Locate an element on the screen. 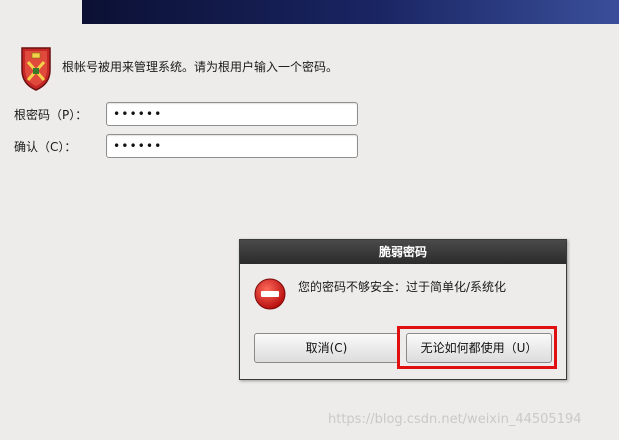 The height and width of the screenshot is (440, 619). shield-icon is located at coordinates (36, 69).